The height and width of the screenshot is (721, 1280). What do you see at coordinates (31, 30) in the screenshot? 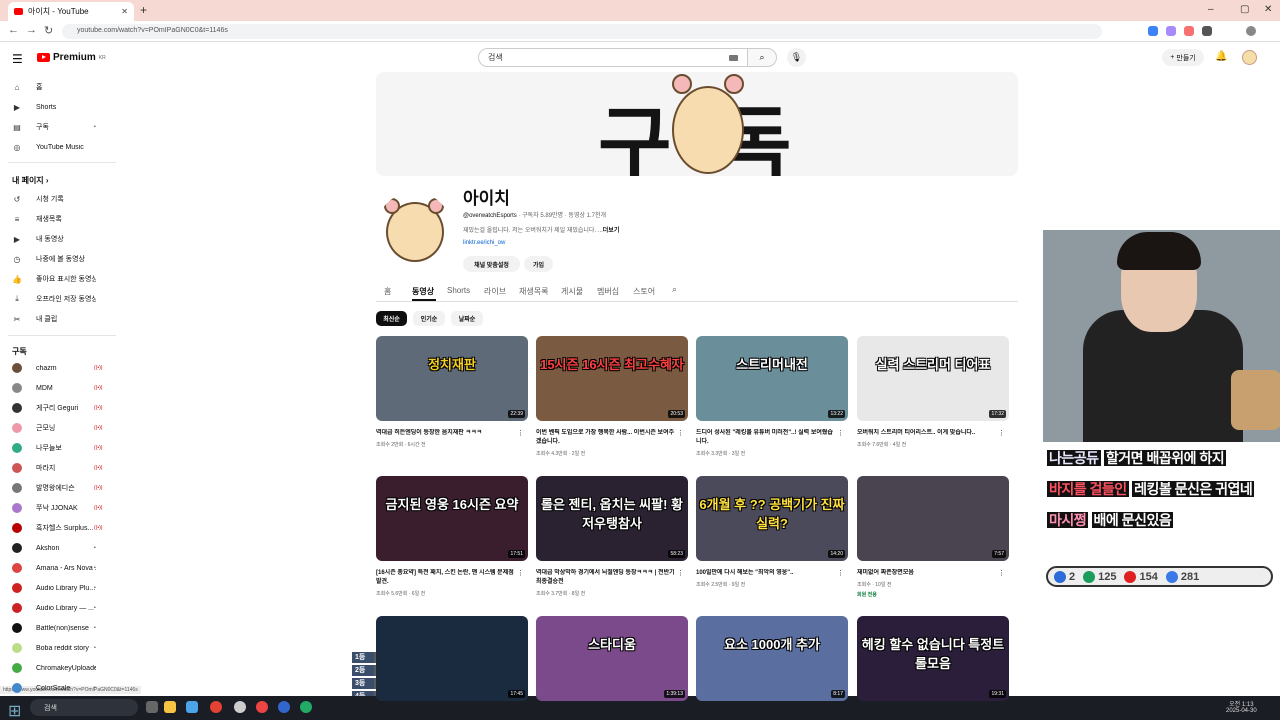
I see `forward-icon: →` at bounding box center [31, 30].